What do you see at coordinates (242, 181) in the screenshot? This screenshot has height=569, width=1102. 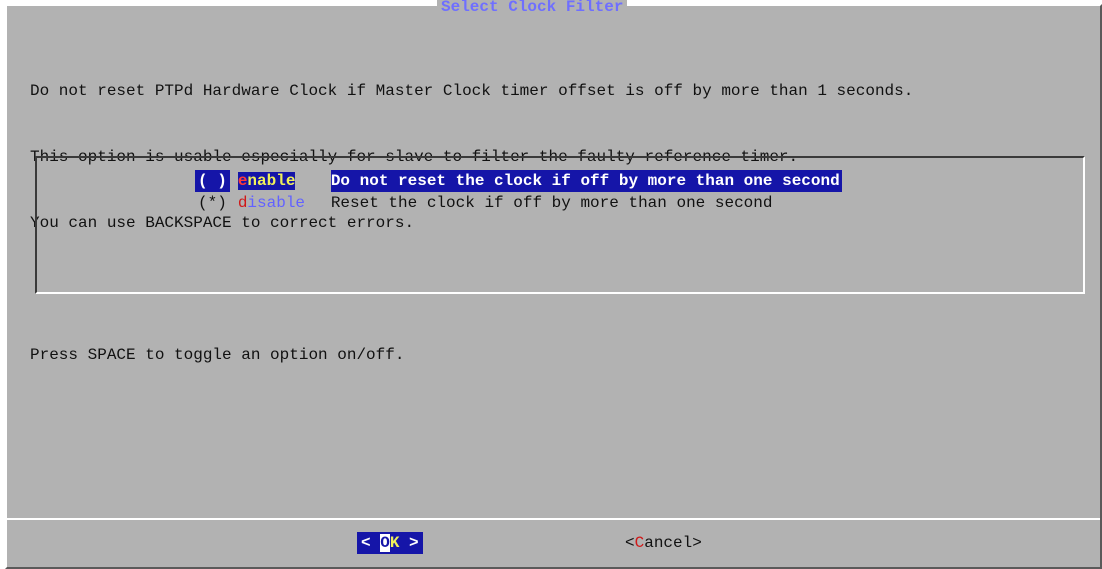 I see `option-hotkey: e` at bounding box center [242, 181].